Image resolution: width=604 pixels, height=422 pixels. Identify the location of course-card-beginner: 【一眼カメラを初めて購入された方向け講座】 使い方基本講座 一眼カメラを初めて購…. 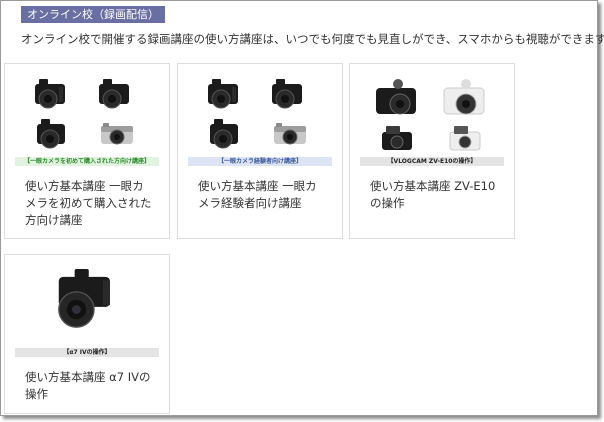
(87, 151).